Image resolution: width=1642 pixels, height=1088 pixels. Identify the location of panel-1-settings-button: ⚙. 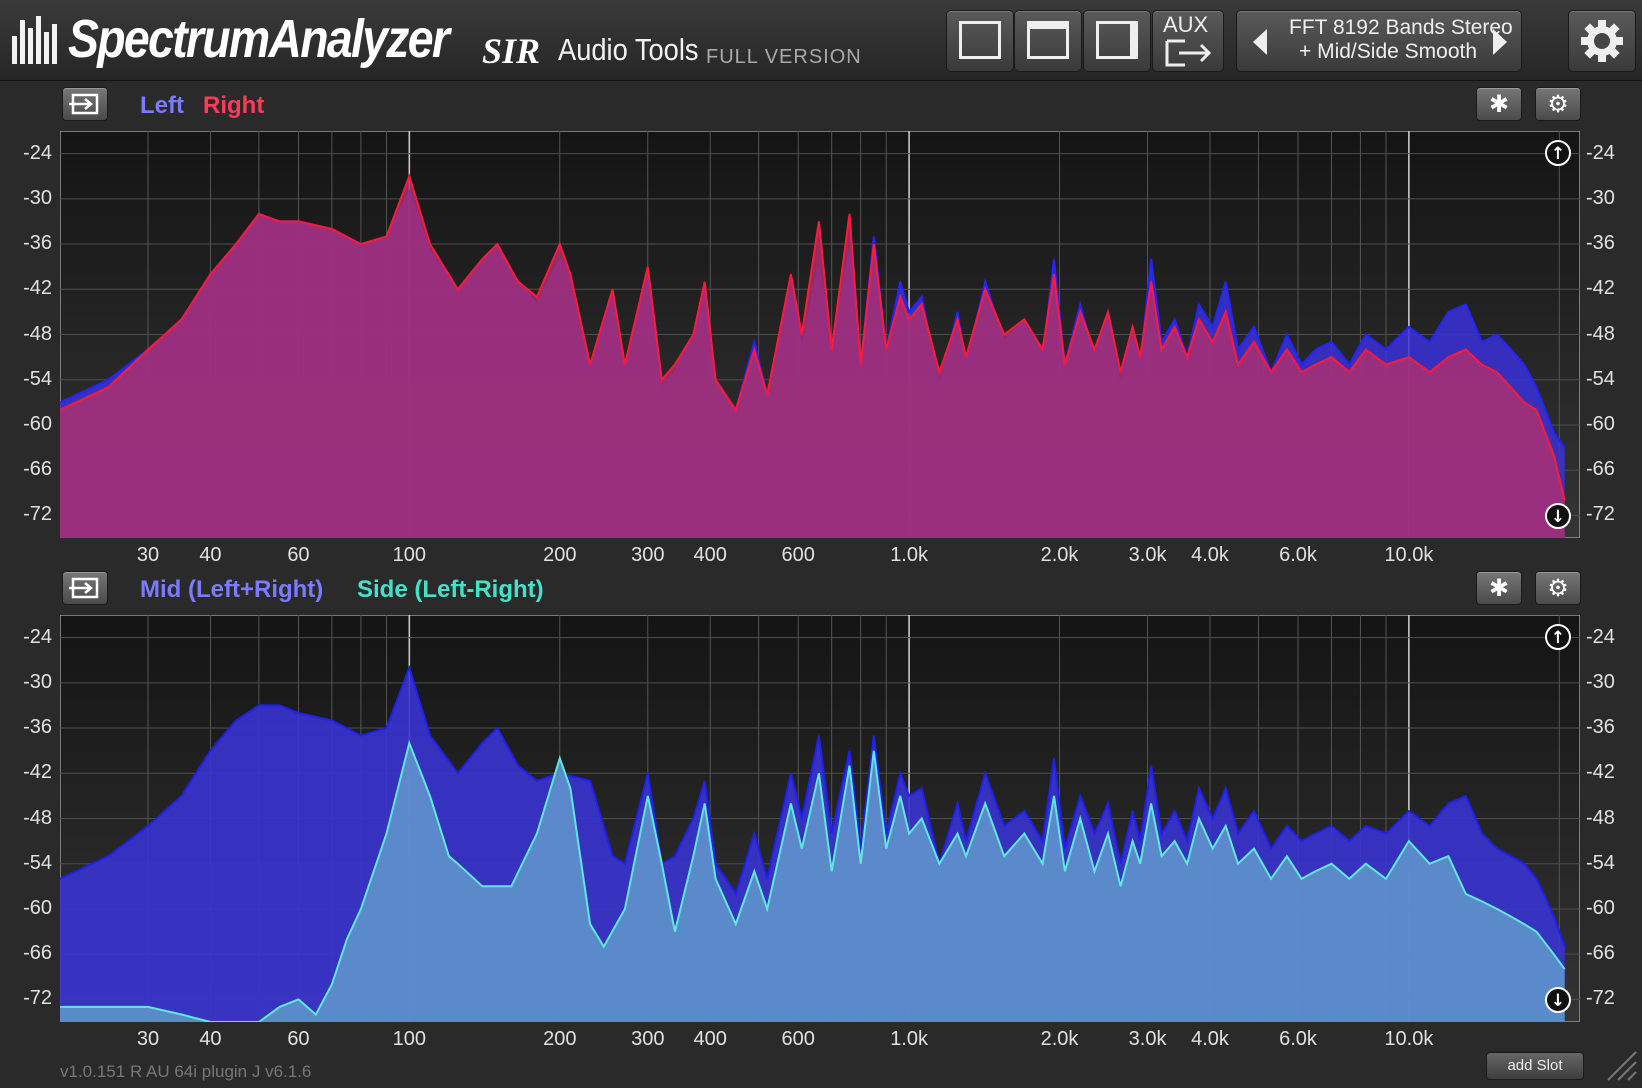
(1558, 104).